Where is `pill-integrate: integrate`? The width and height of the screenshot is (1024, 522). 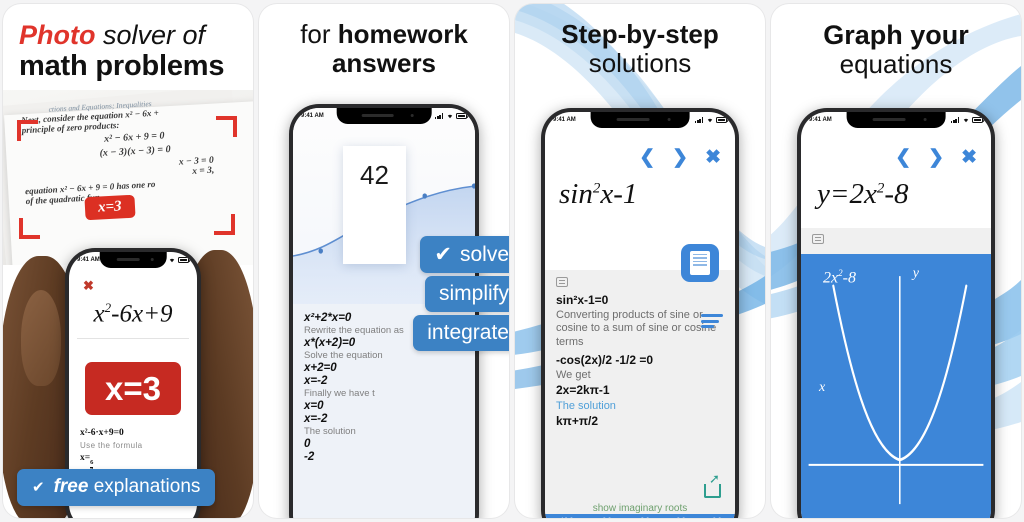 pill-integrate: integrate is located at coordinates (461, 333).